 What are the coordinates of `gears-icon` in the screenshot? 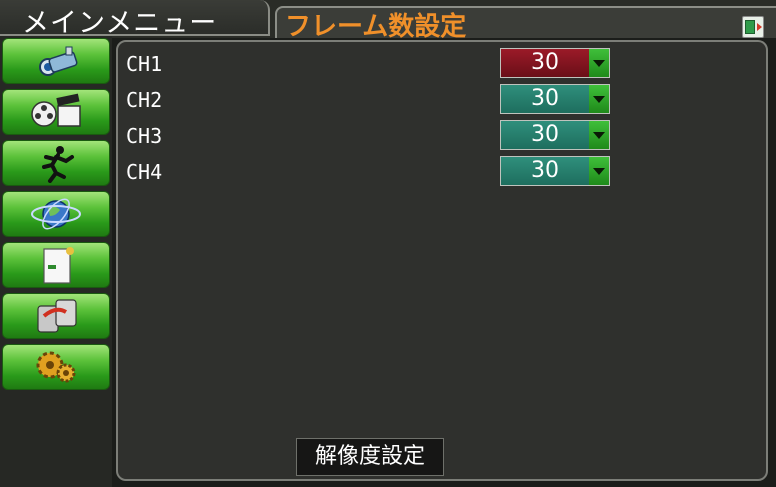 It's located at (56, 367).